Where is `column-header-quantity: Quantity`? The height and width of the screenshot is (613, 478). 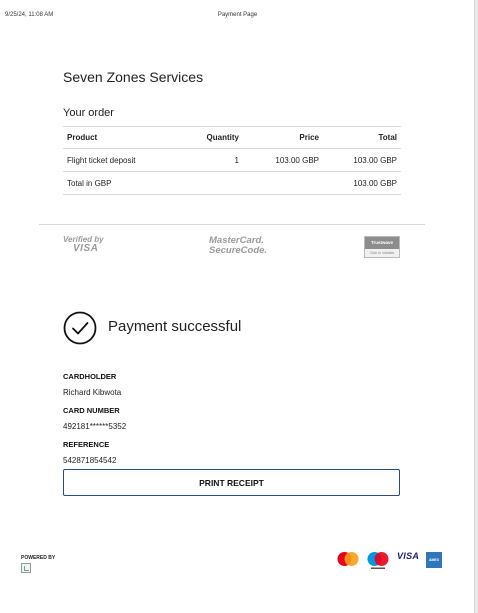 column-header-quantity: Quantity is located at coordinates (217, 137).